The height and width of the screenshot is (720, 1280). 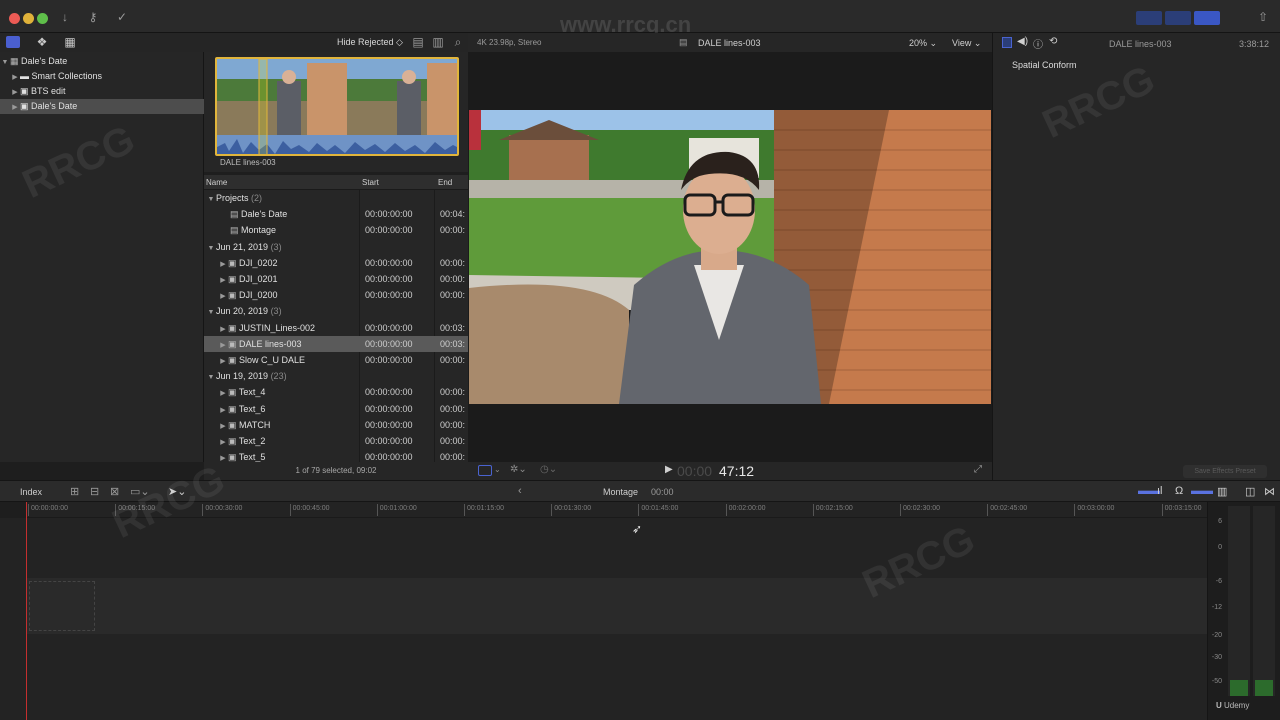 I want to click on table-row: ▶ ▣ Text_6 00:00:00:00 00:00:, so click(x=336, y=409).